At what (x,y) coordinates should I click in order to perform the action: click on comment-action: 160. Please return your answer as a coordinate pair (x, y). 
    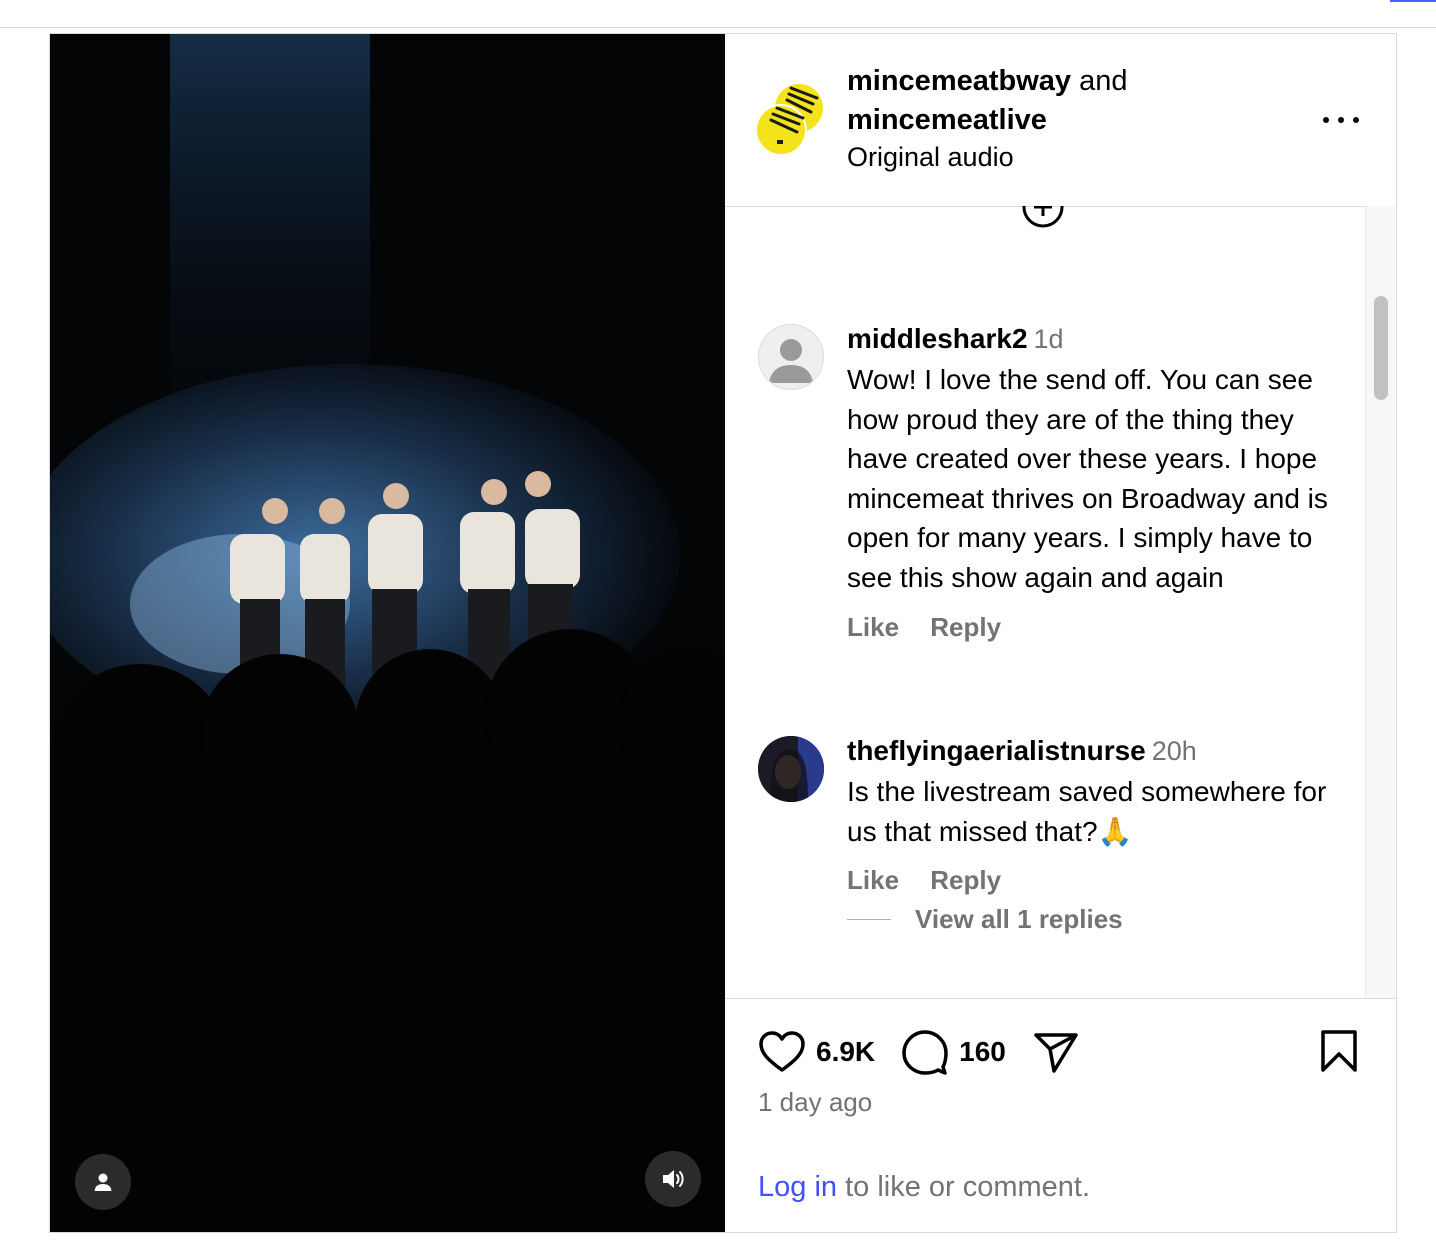
    Looking at the image, I should click on (953, 1052).